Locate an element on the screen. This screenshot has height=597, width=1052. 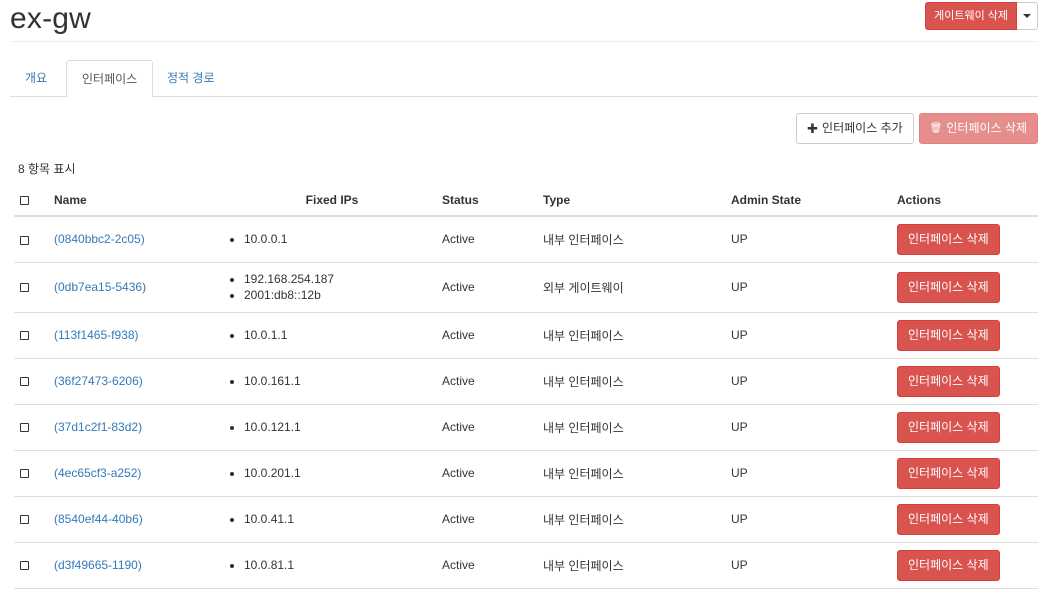
name-cell: (36f27473-6206) is located at coordinates (138, 381).